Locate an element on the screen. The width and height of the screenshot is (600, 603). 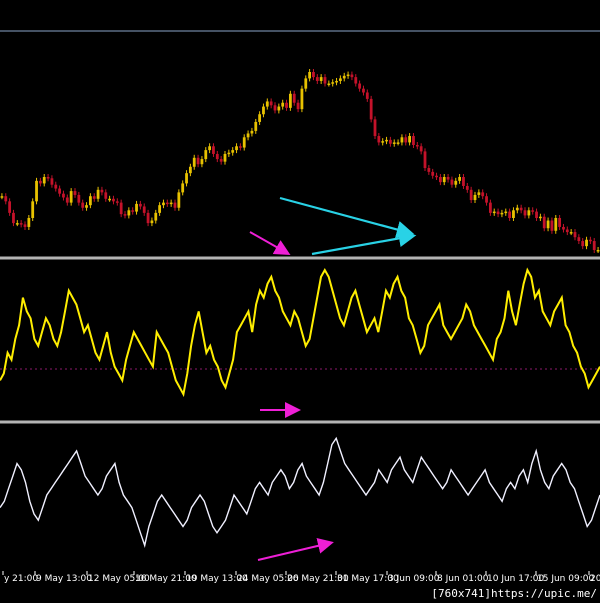
x-tick-label: 8 Jun 01:00 is located at coordinates (463, 579).